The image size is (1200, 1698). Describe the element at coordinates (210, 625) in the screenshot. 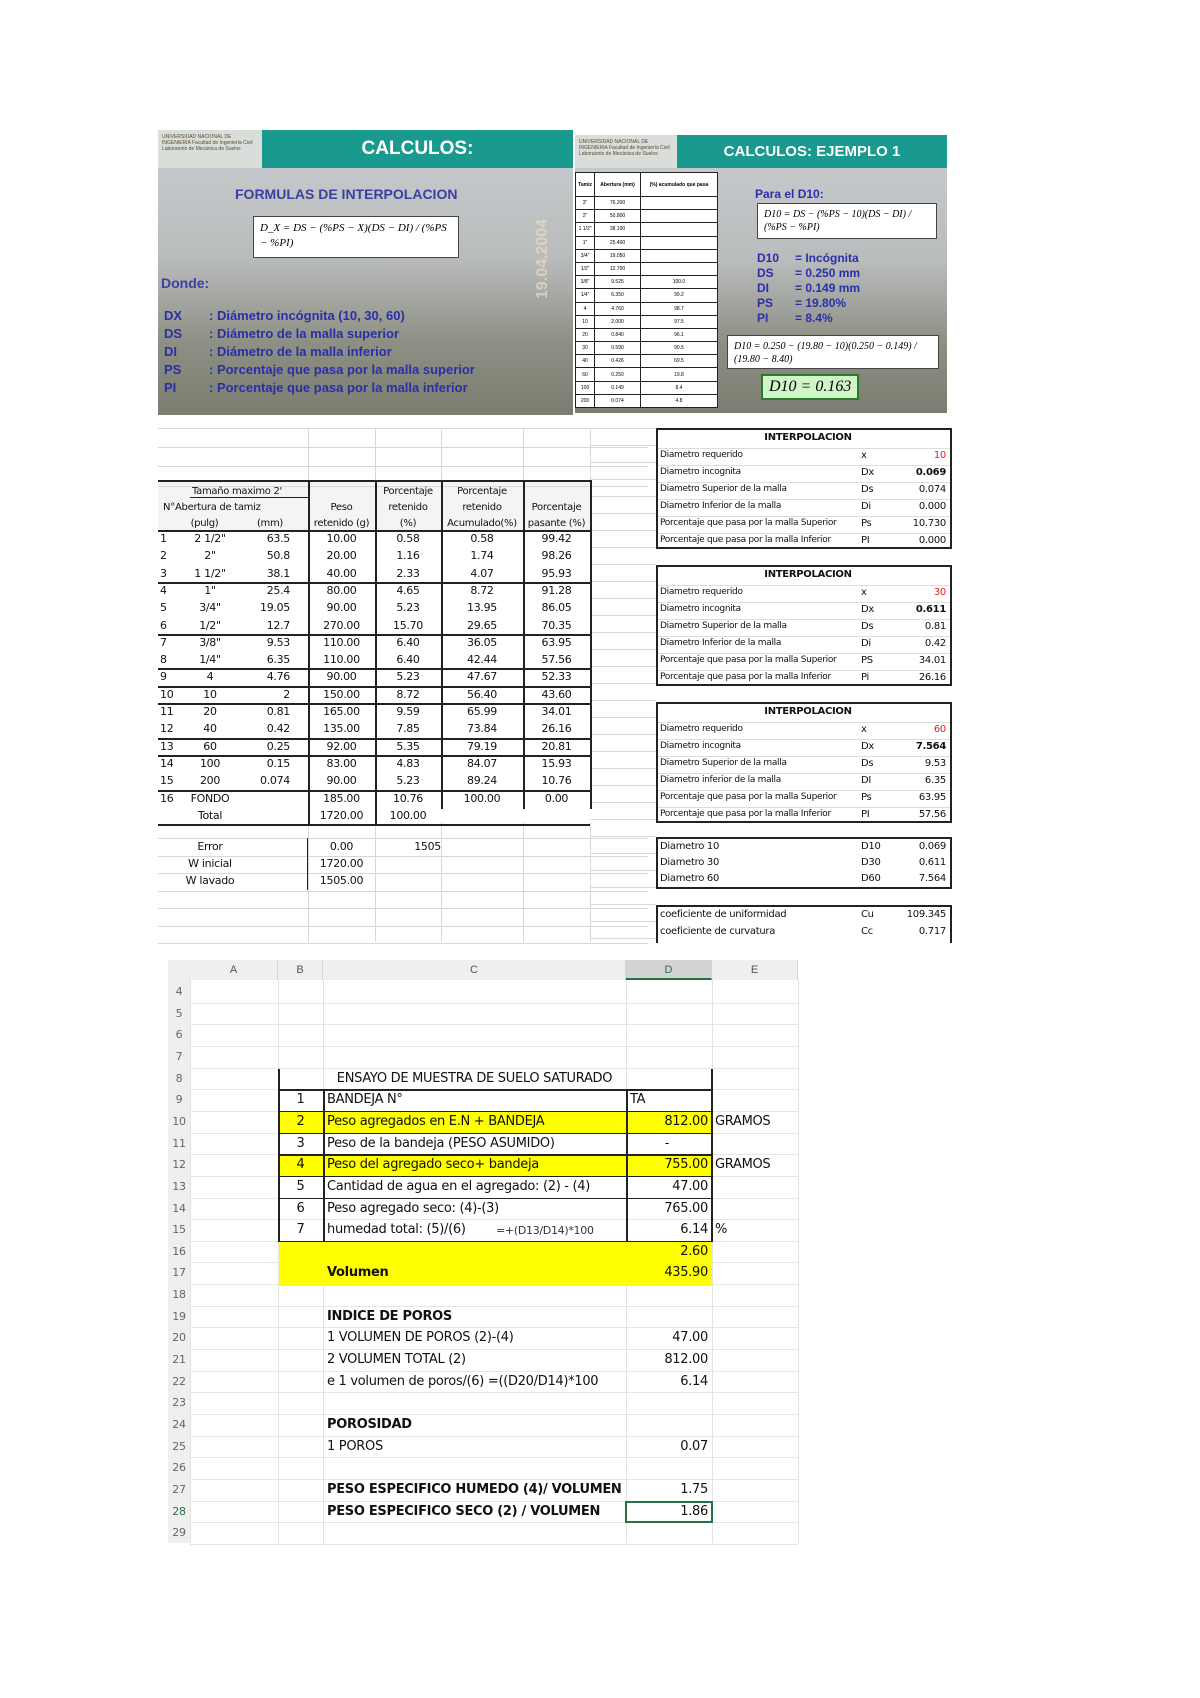

I see `table-cell: 1/2"` at that location.